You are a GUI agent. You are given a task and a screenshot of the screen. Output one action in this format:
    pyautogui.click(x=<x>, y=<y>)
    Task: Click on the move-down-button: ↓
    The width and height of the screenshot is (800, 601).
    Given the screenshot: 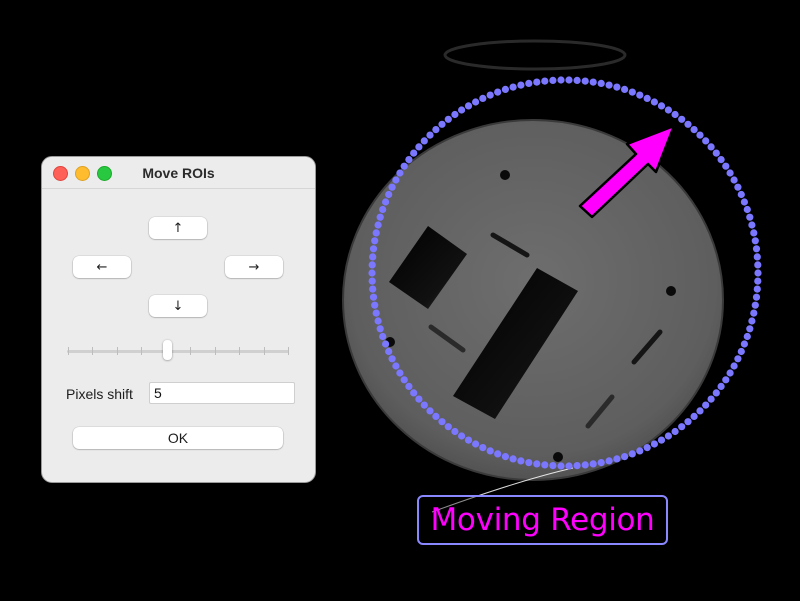 What is the action you would take?
    pyautogui.click(x=178, y=306)
    